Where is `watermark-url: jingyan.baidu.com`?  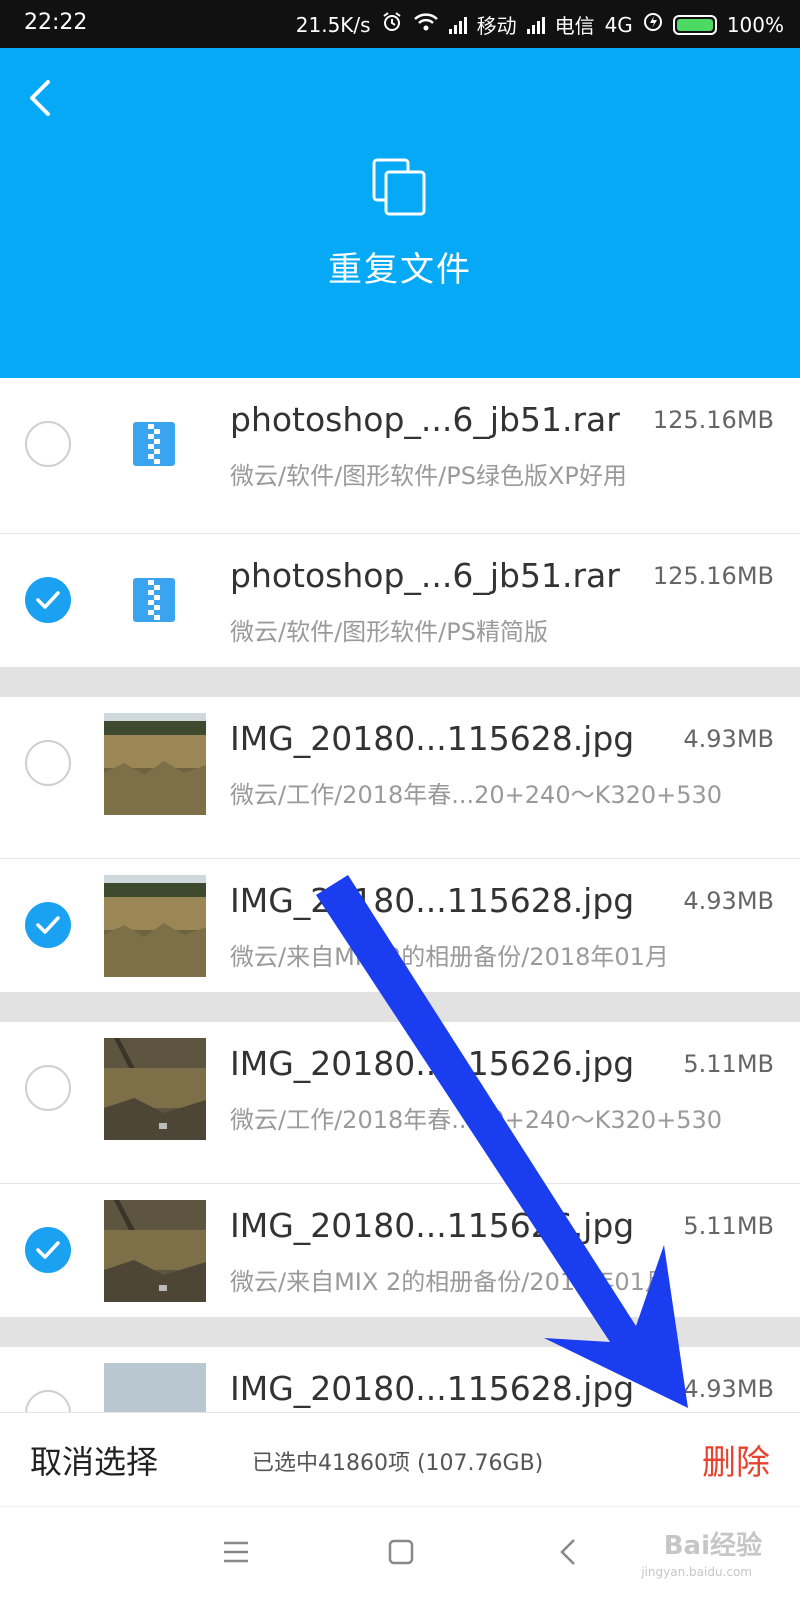
watermark-url: jingyan.baidu.com is located at coordinates (696, 1572).